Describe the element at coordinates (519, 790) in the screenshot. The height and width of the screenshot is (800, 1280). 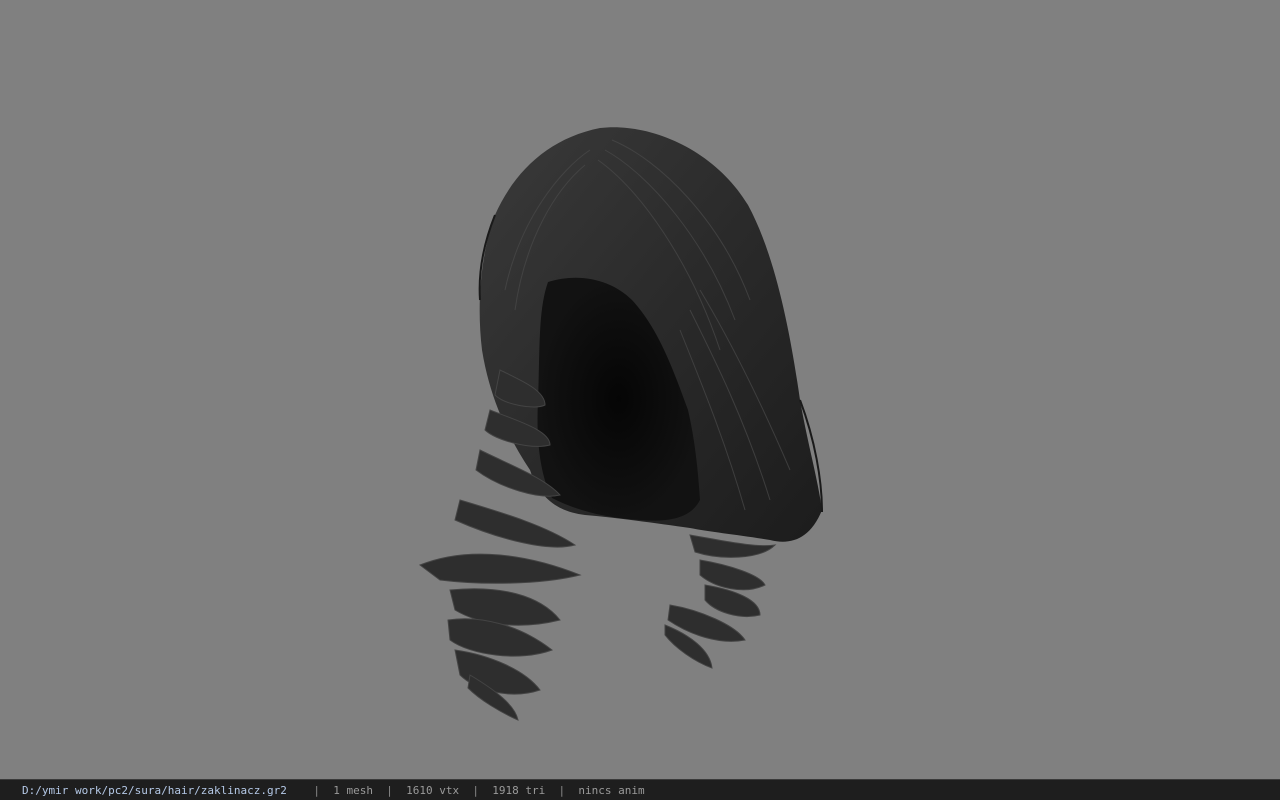
I see `triangle-count: 1918 tri` at that location.